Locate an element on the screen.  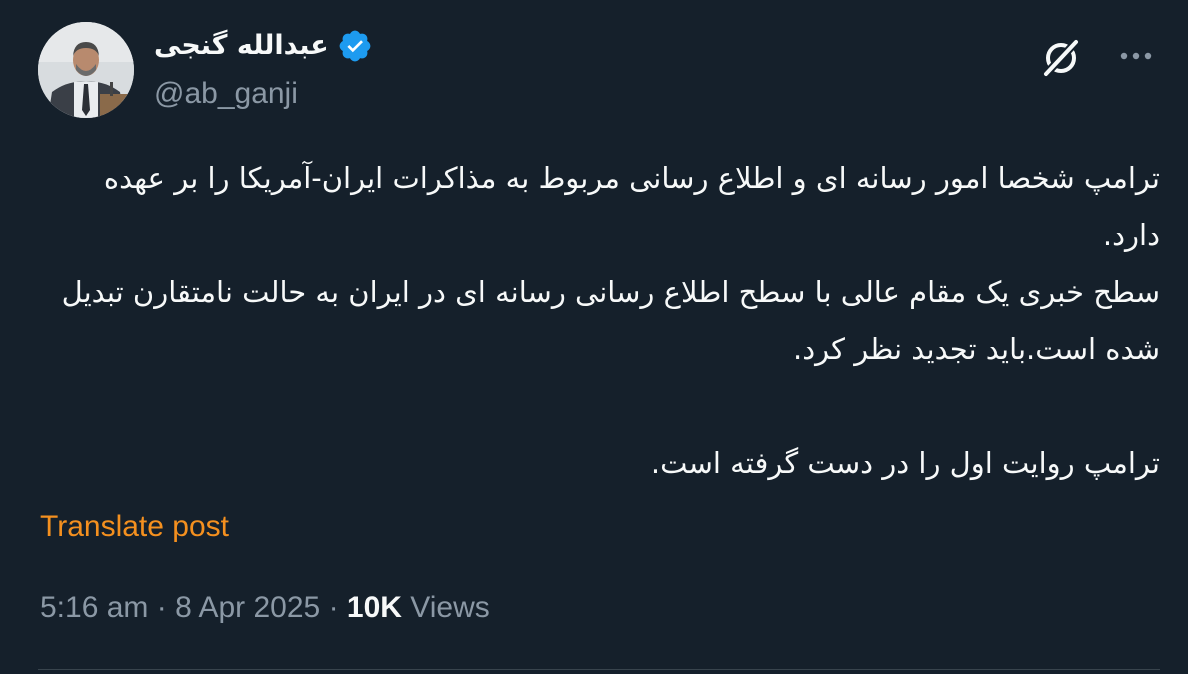
views-count: 10K is located at coordinates (374, 607).